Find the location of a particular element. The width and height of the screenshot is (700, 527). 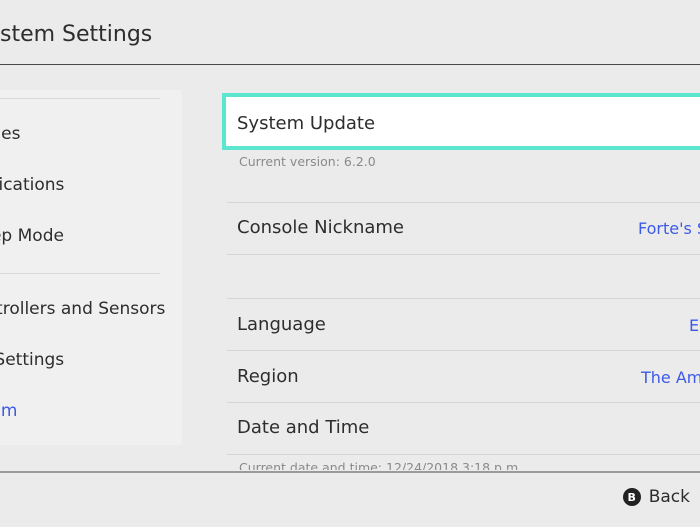

b-button-icon: B is located at coordinates (631, 497).